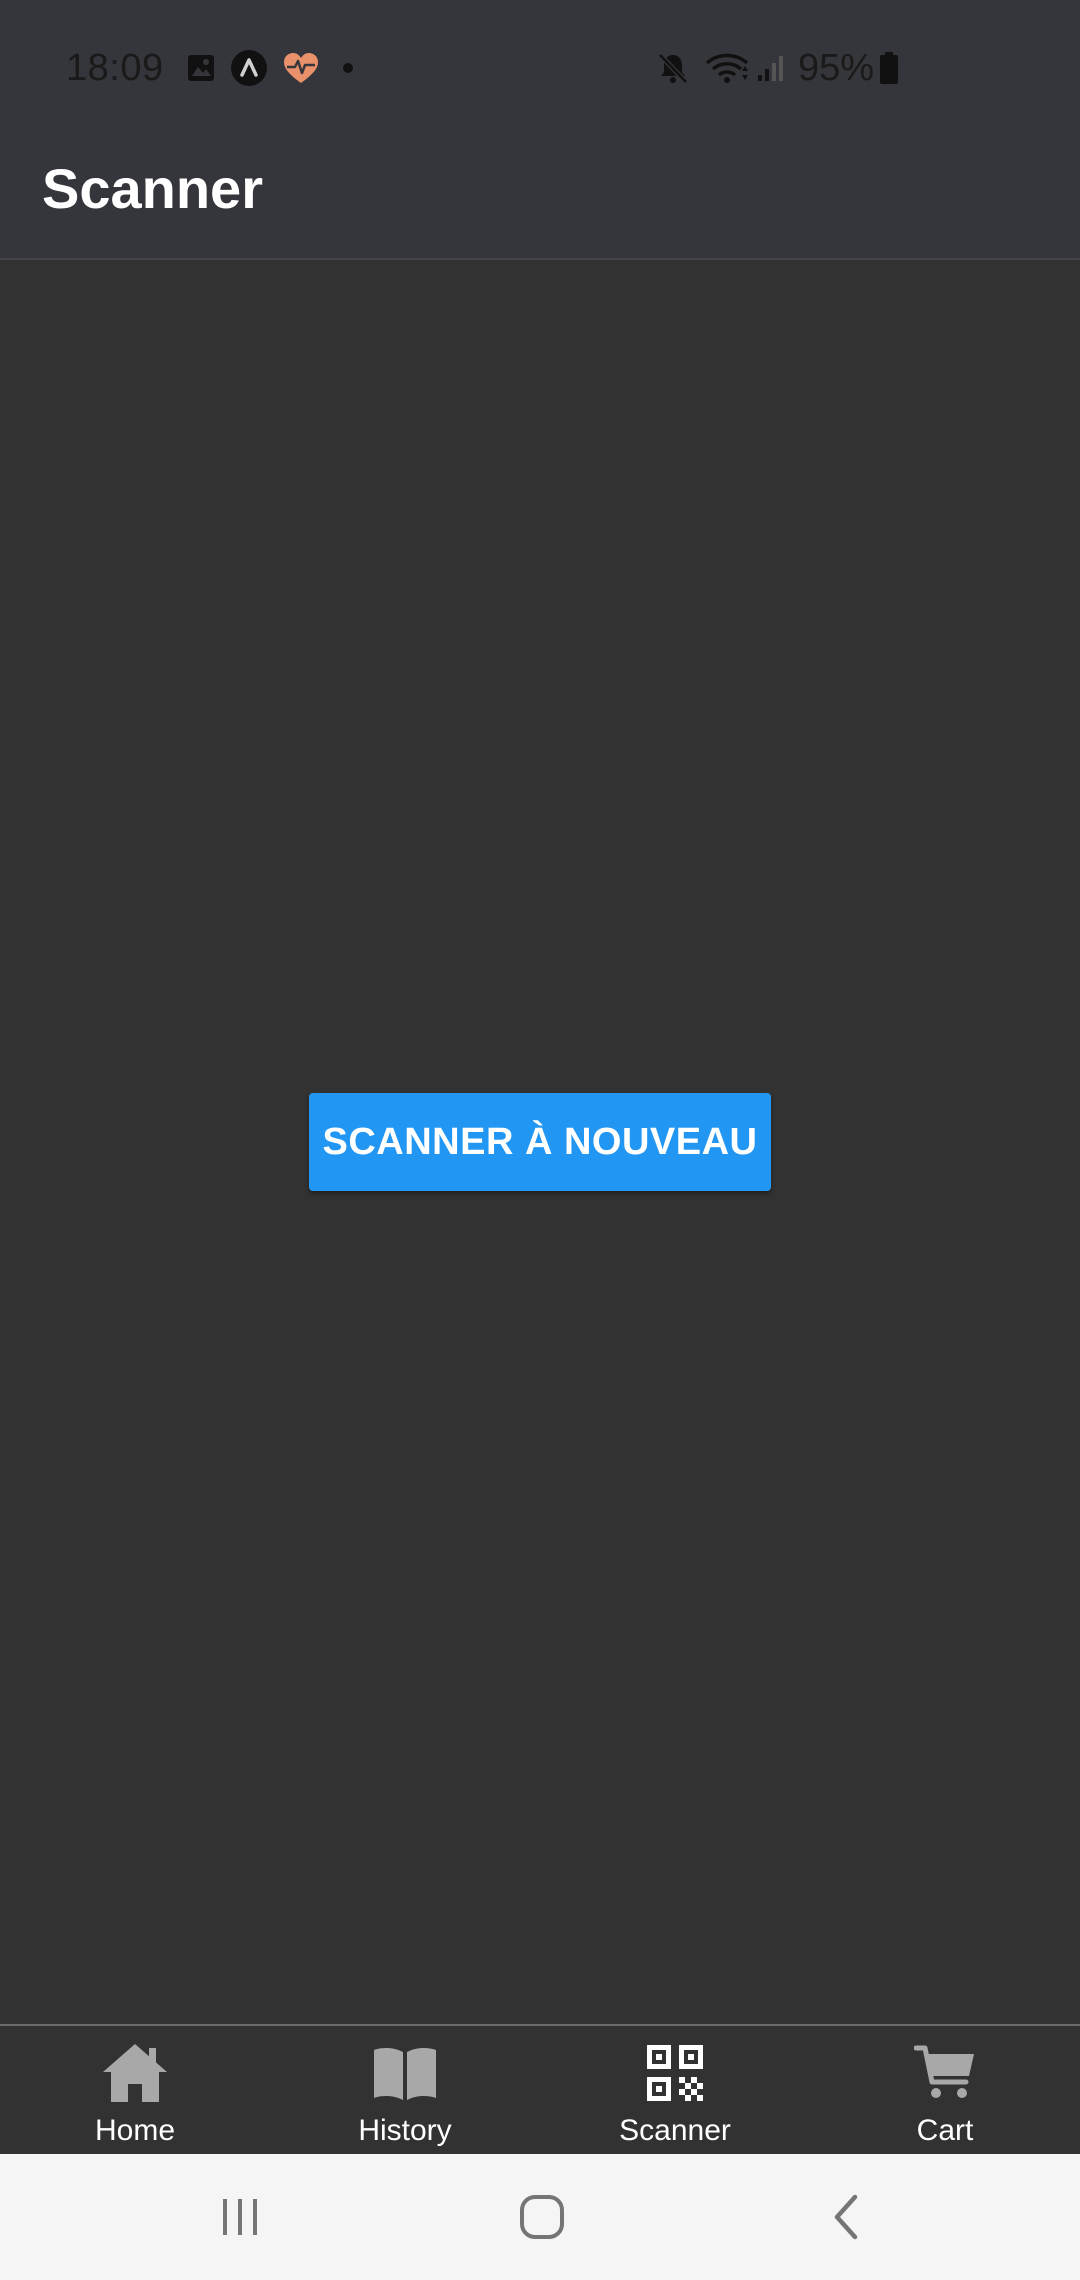  I want to click on recents-icon, so click(240, 2217).